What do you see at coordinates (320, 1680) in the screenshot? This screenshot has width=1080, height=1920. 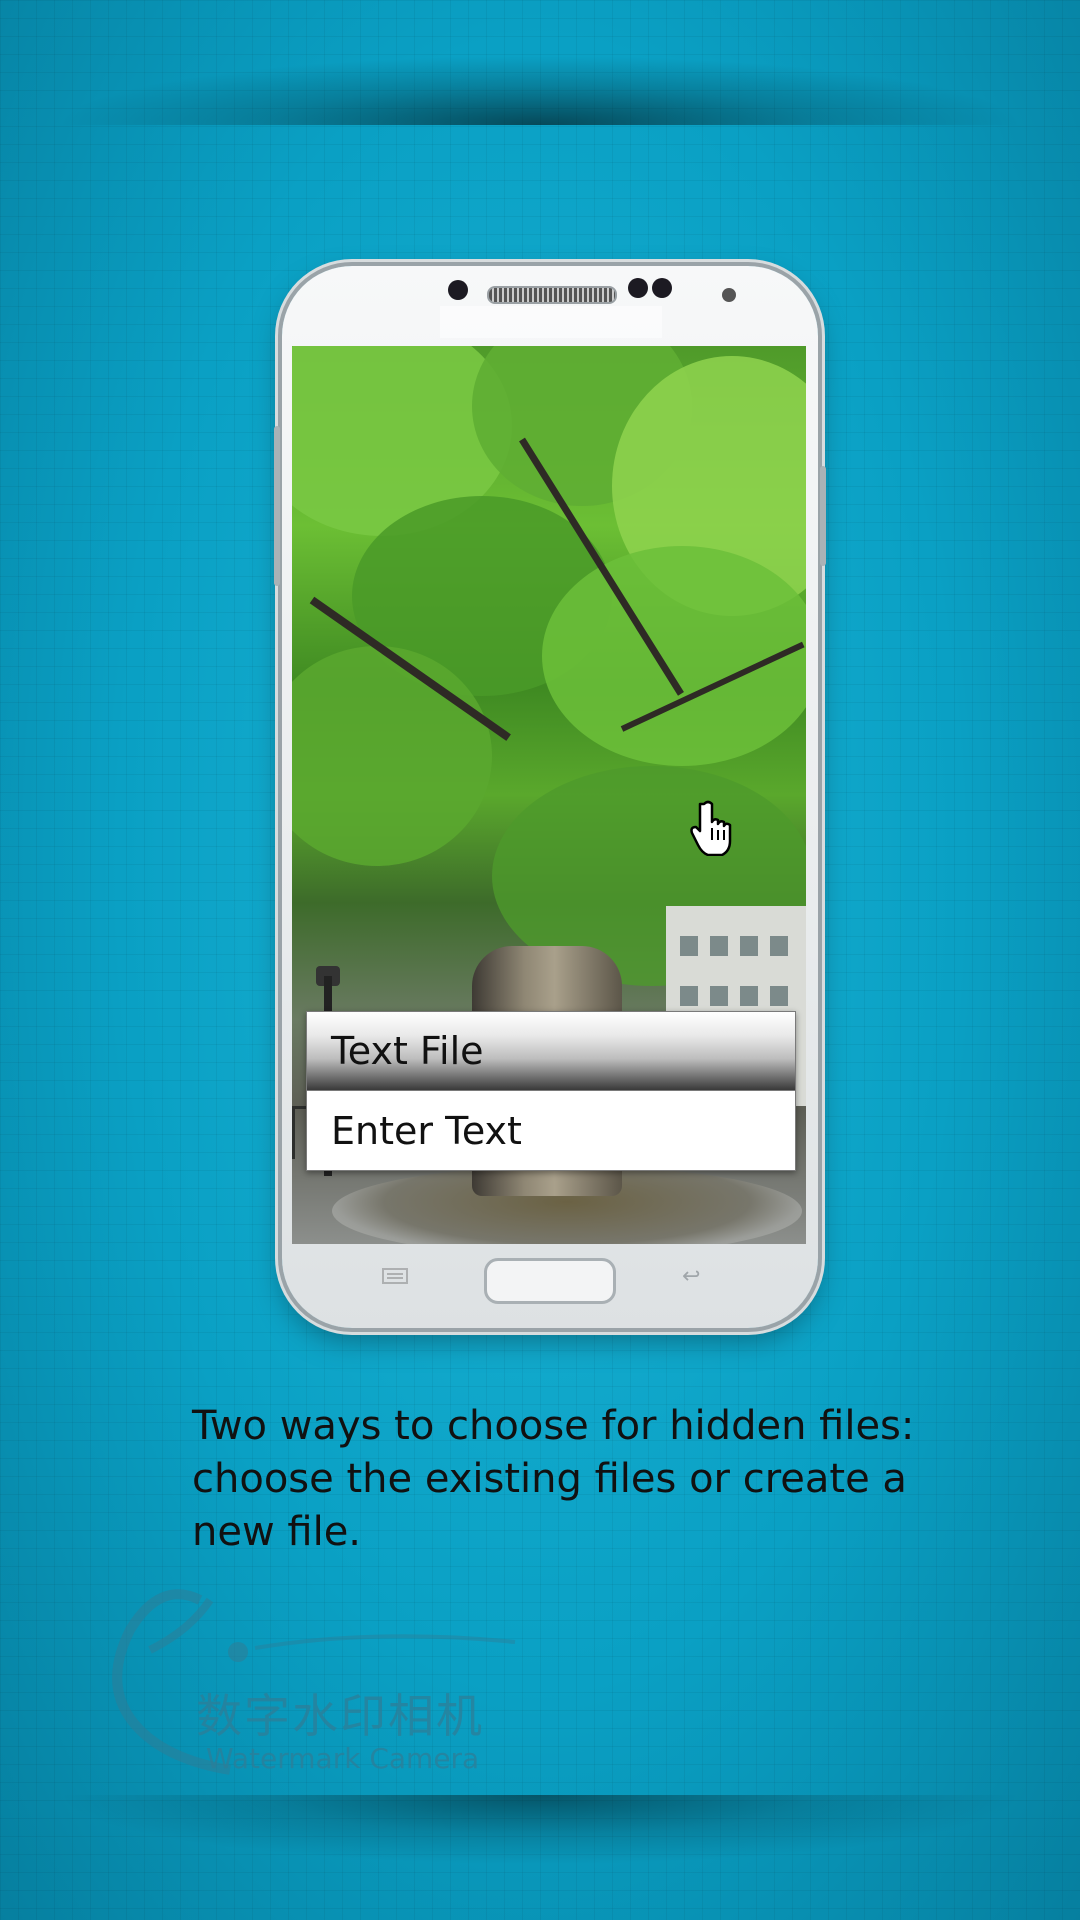 I see `watermark-camera-logo: 数字水印相机 Watermark Camera` at bounding box center [320, 1680].